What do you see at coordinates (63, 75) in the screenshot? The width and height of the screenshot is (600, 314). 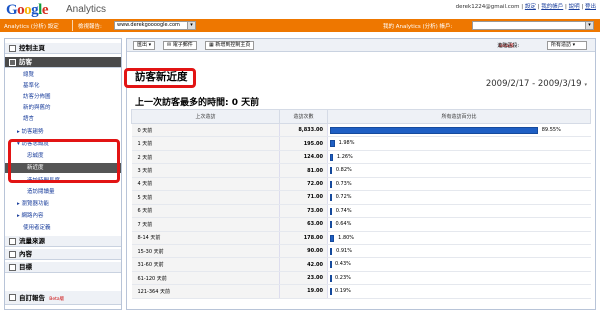 I see `sidebar-item-overview: 總覽` at bounding box center [63, 75].